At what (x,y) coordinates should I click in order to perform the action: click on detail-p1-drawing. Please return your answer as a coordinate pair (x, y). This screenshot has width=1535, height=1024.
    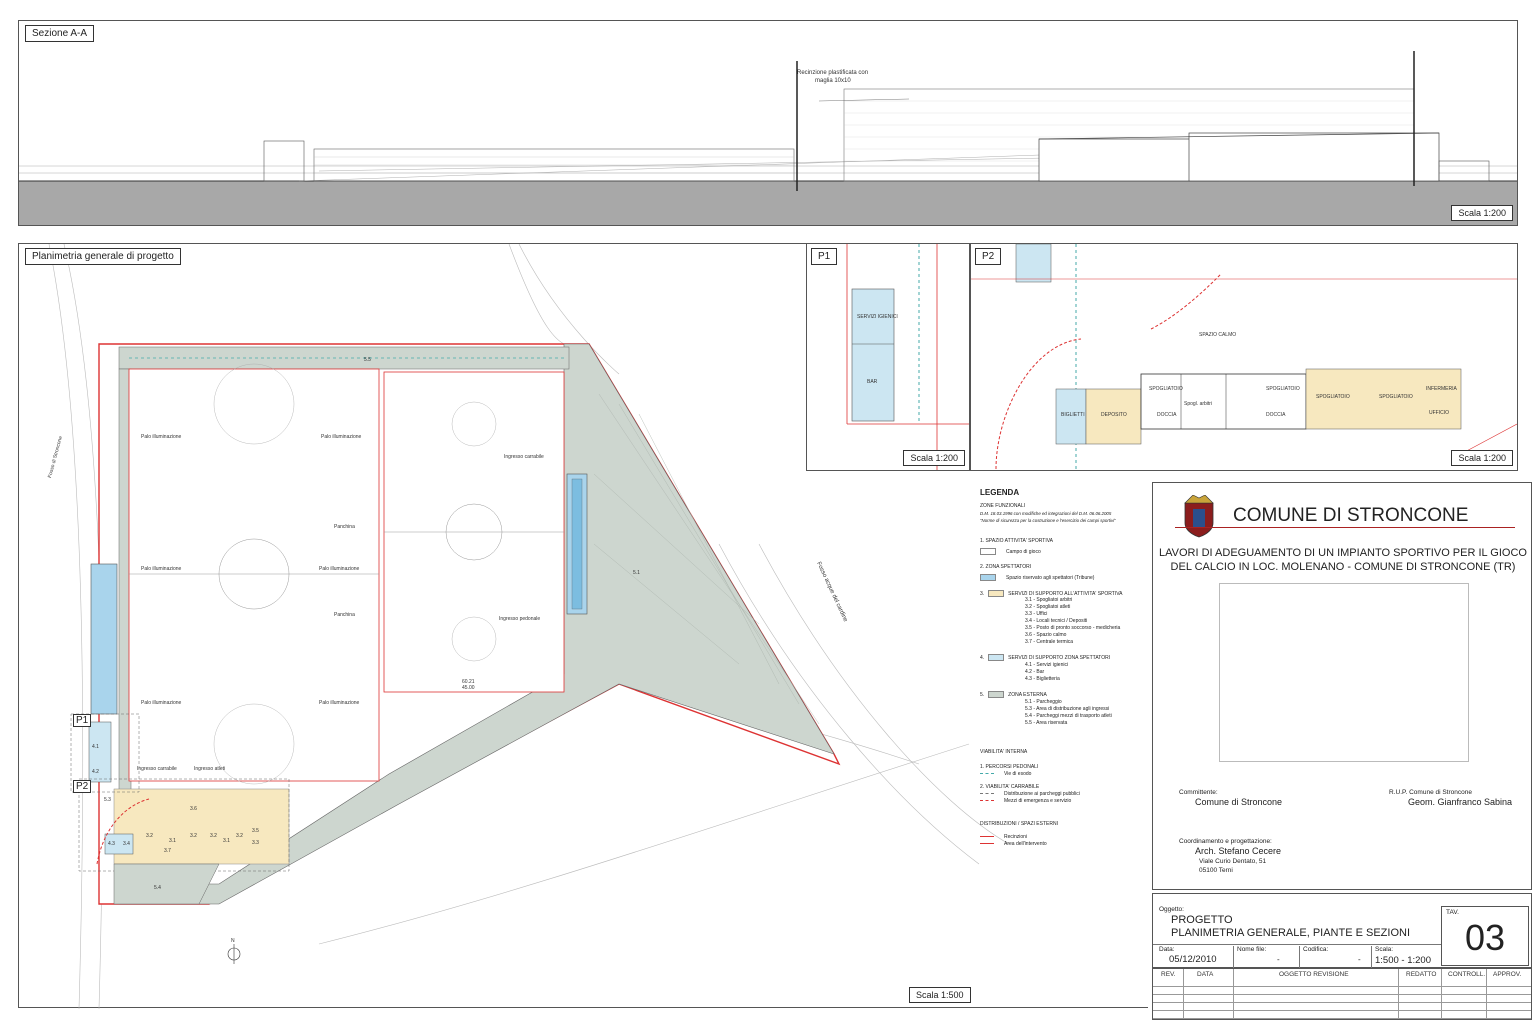
    Looking at the image, I should click on (907, 357).